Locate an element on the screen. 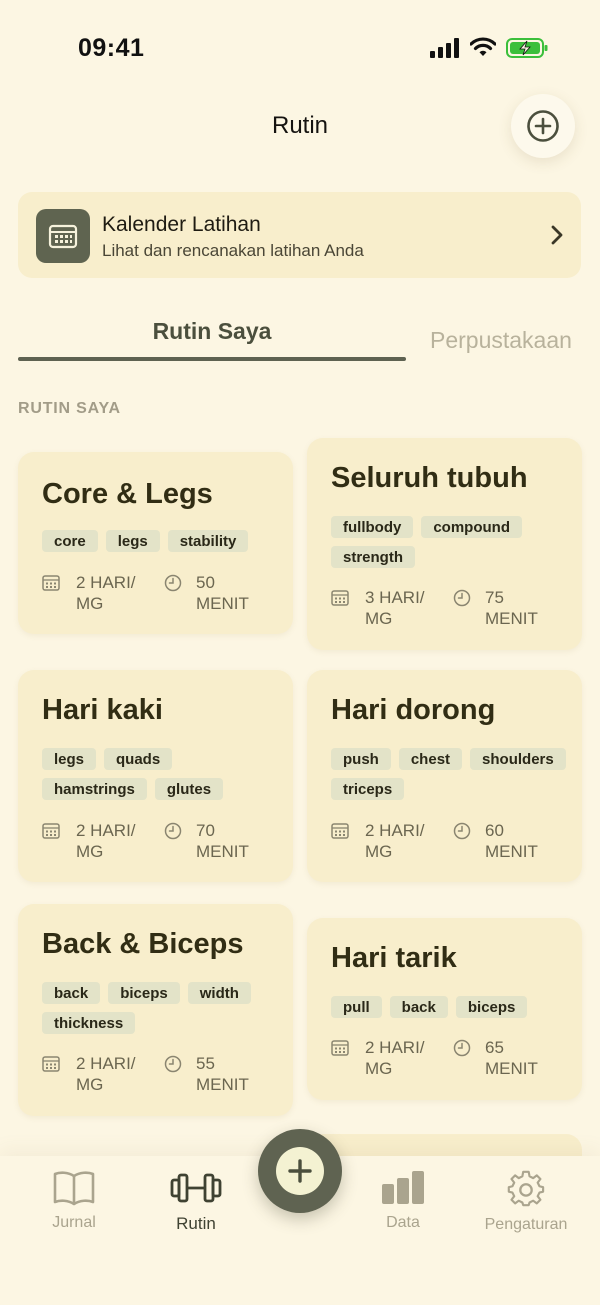 The height and width of the screenshot is (1305, 600). nav-label: Data is located at coordinates (403, 1222).